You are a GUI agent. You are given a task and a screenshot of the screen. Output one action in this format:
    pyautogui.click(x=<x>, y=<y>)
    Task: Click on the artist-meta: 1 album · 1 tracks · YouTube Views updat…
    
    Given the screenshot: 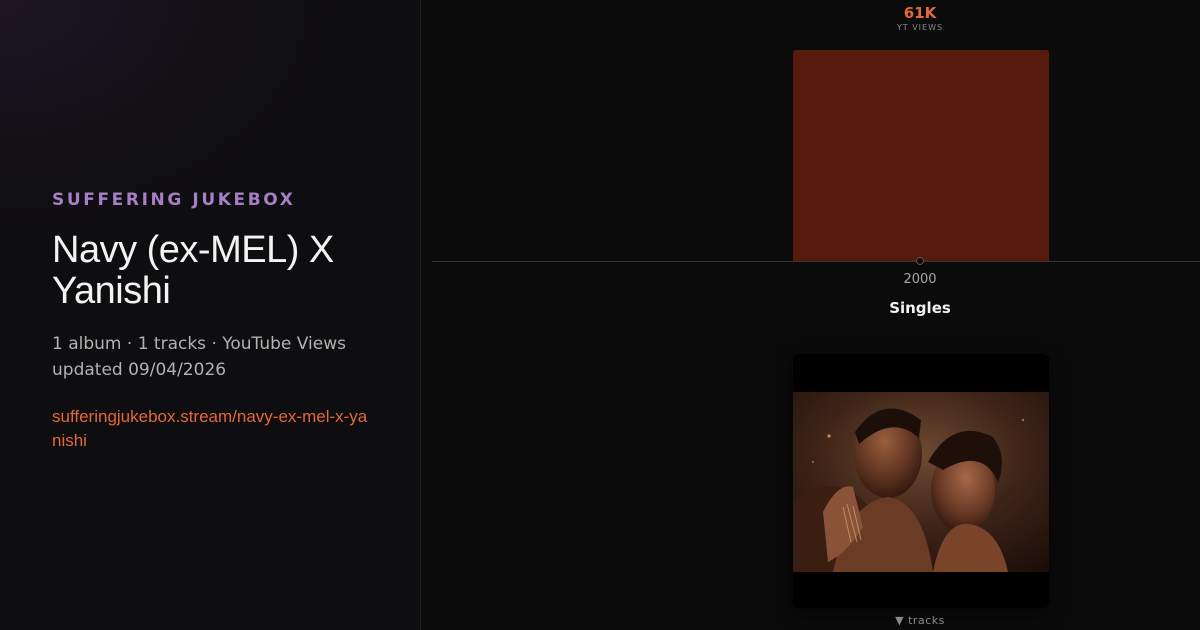 What is the action you would take?
    pyautogui.click(x=232, y=357)
    